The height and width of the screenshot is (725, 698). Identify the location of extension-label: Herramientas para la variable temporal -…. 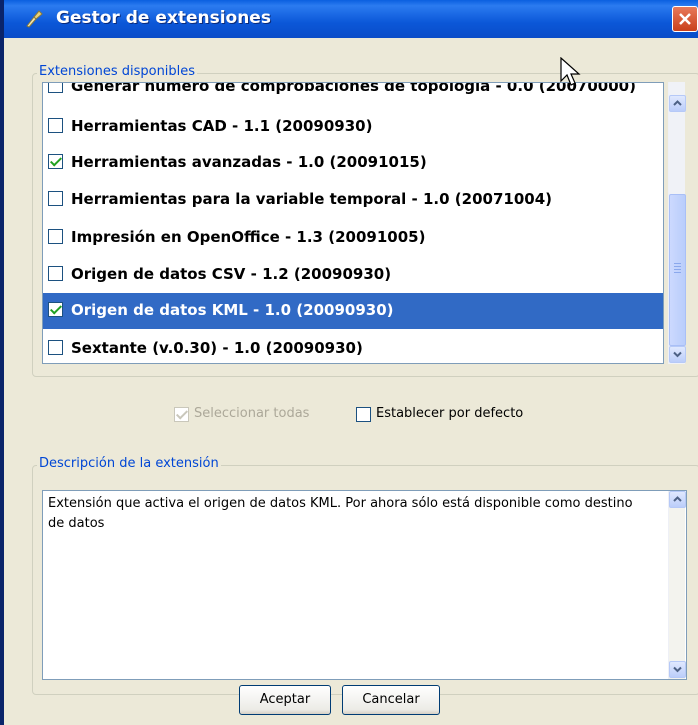
(311, 199).